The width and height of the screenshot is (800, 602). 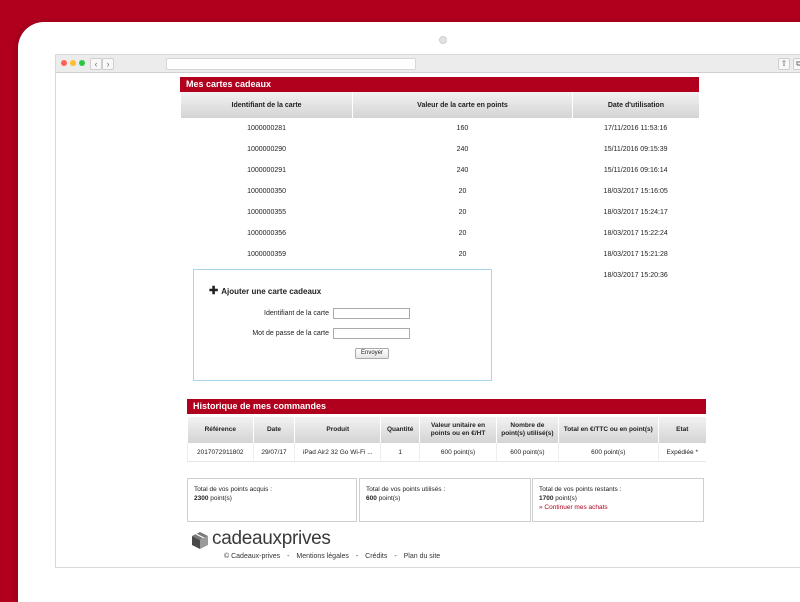 What do you see at coordinates (440, 191) in the screenshot?
I see `table-row: 1000000350 20 18/03/2017 15:16:05` at bounding box center [440, 191].